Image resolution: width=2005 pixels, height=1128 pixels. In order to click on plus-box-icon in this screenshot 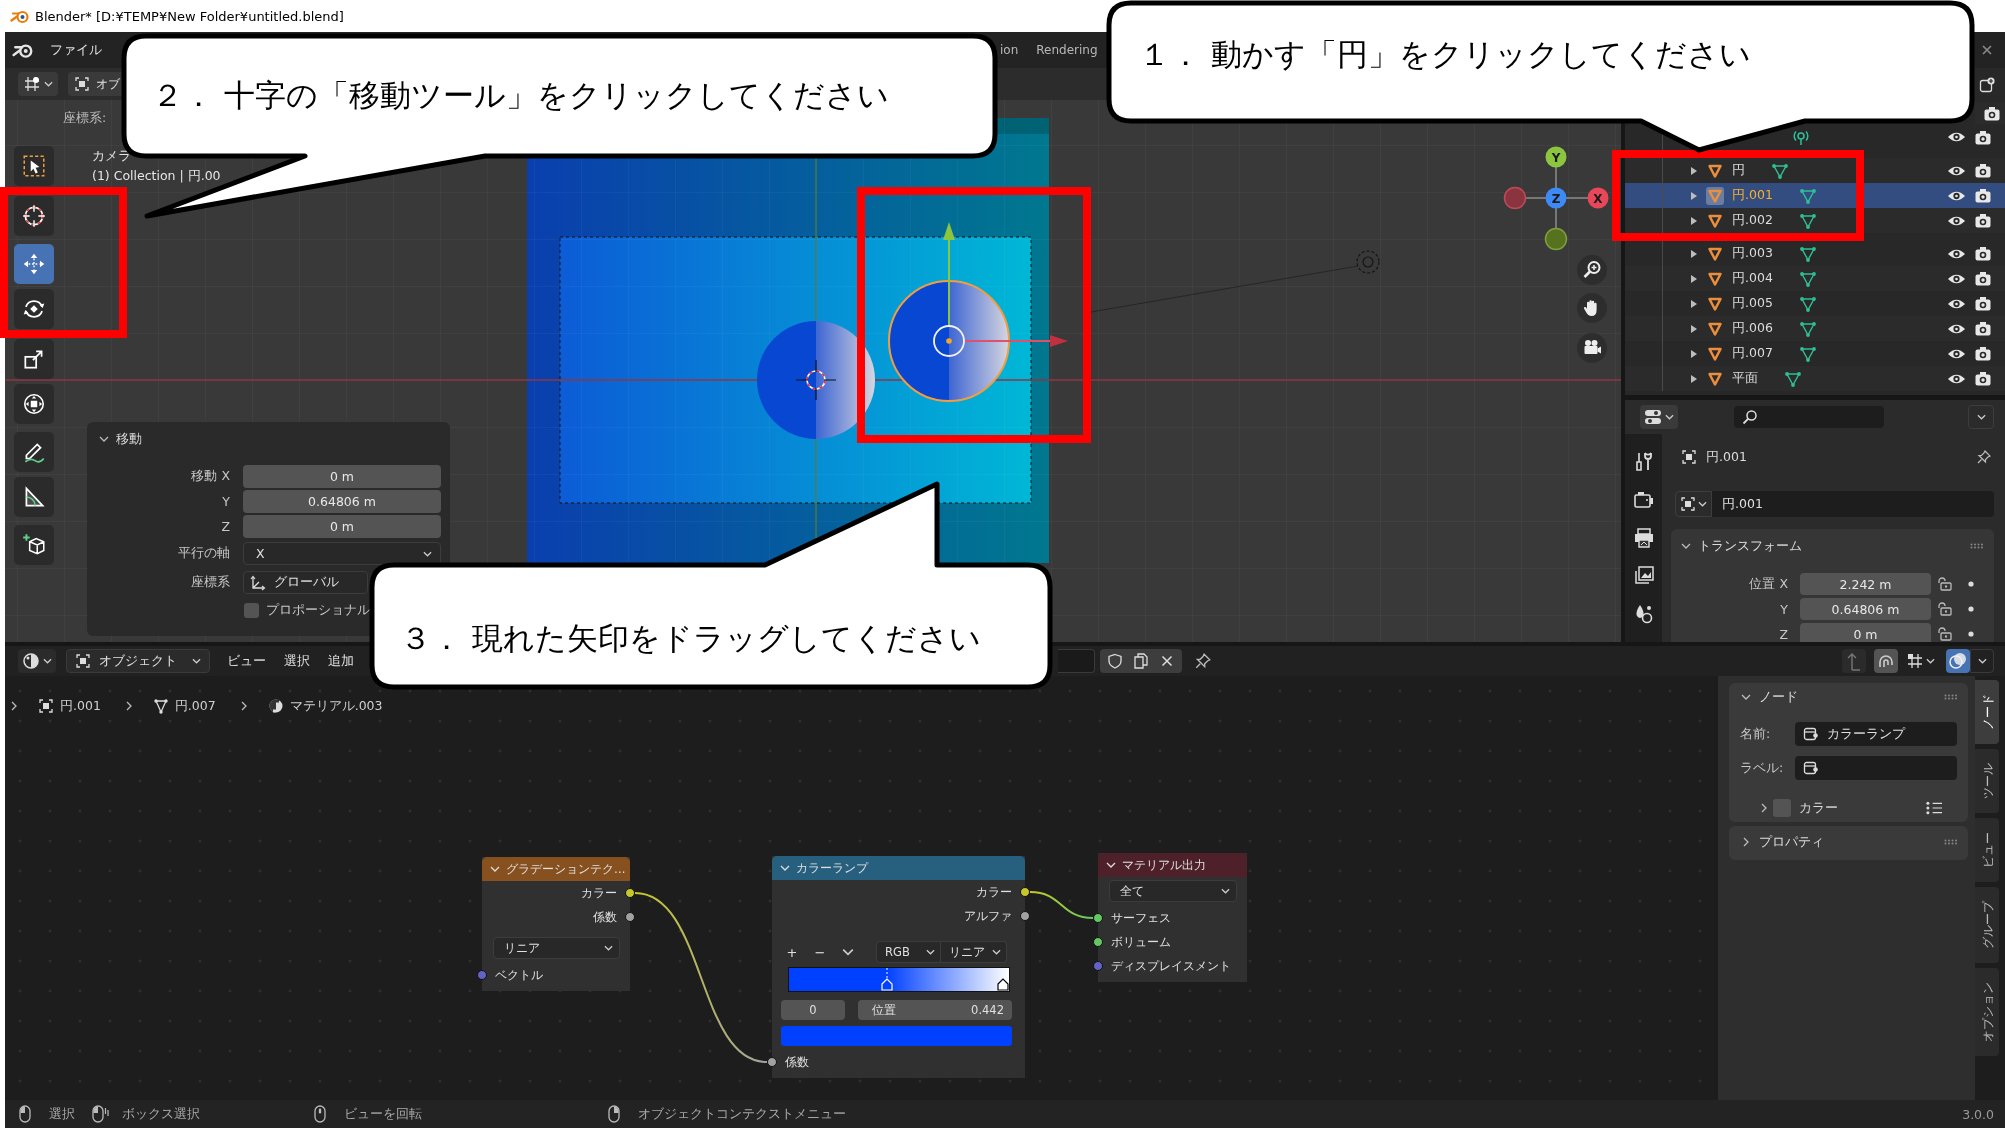, I will do `click(1987, 85)`.